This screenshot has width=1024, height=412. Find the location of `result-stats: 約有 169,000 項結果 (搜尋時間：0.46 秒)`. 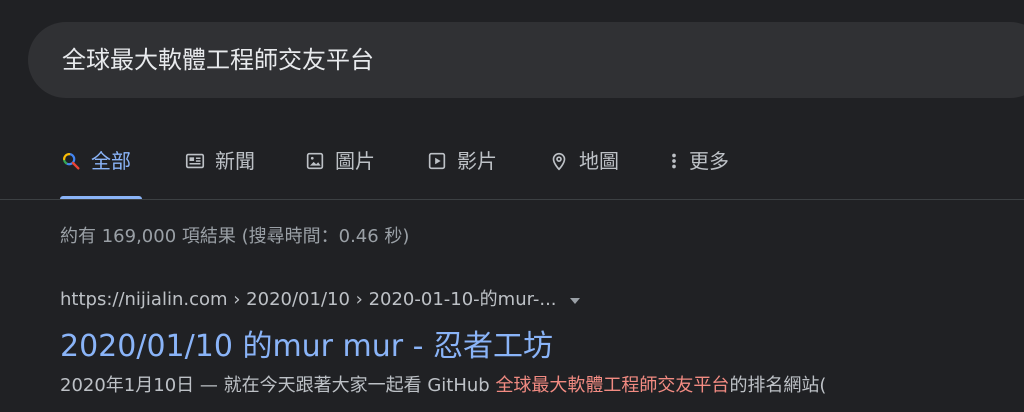

result-stats: 約有 169,000 項結果 (搜尋時間：0.46 秒) is located at coordinates (235, 236).